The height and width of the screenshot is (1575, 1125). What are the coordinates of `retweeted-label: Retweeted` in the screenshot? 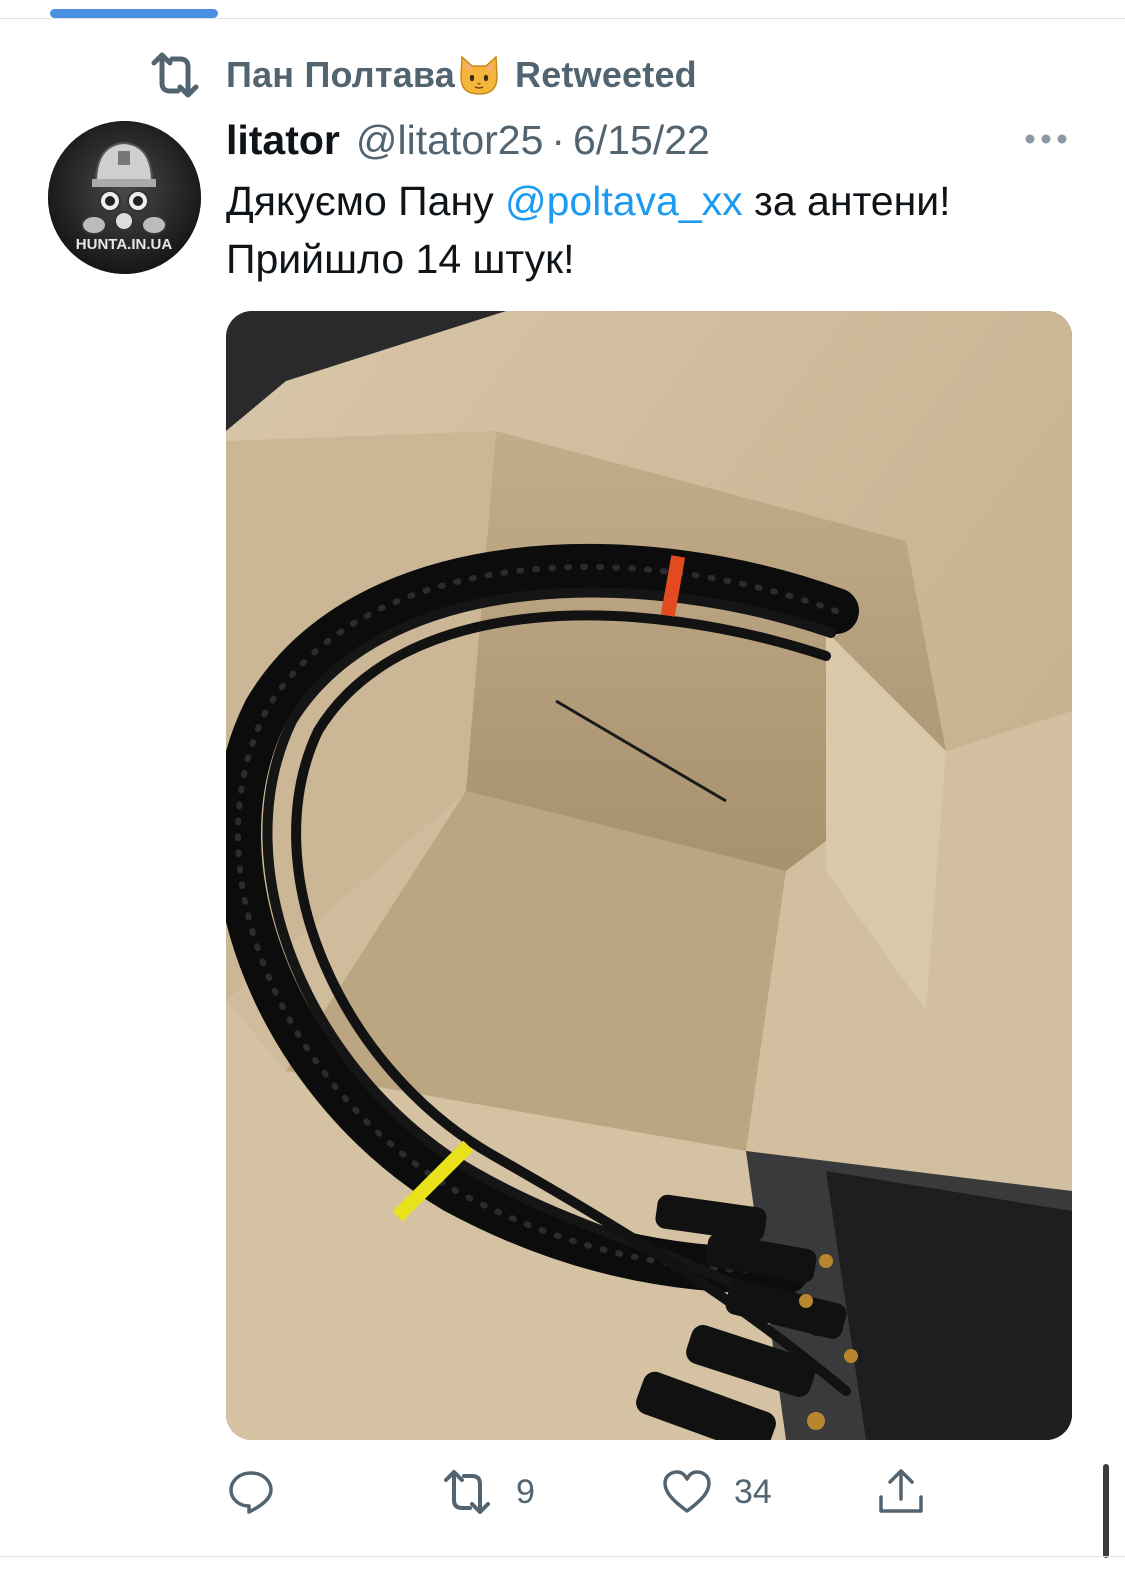 It's located at (606, 74).